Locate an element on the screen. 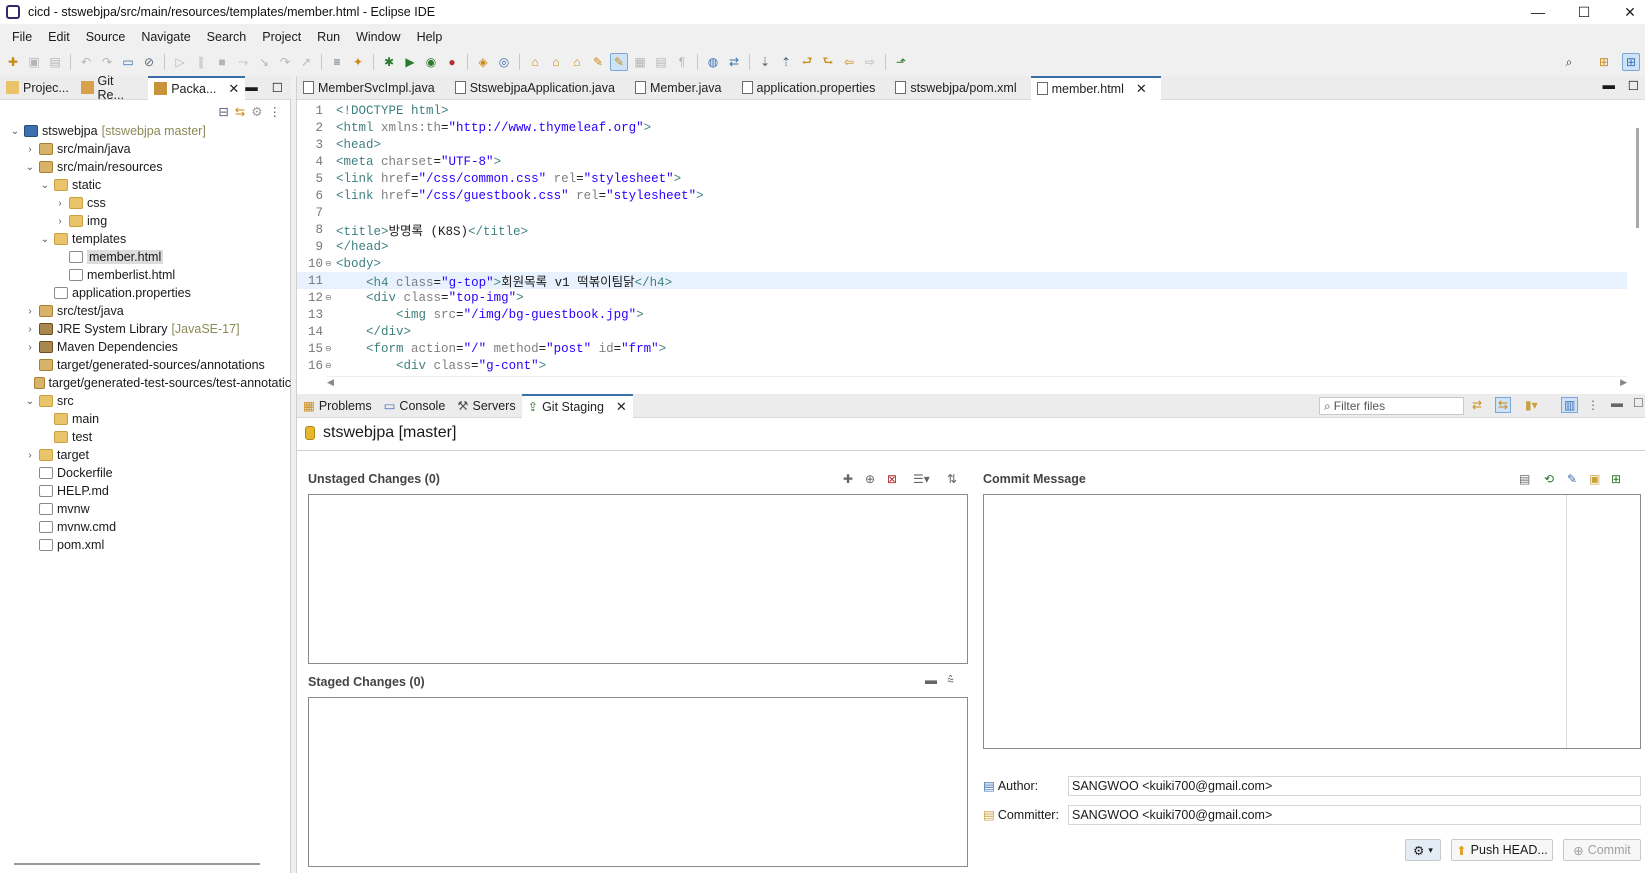 The image size is (1645, 873). close-button: ✕ is located at coordinates (1626, 12).